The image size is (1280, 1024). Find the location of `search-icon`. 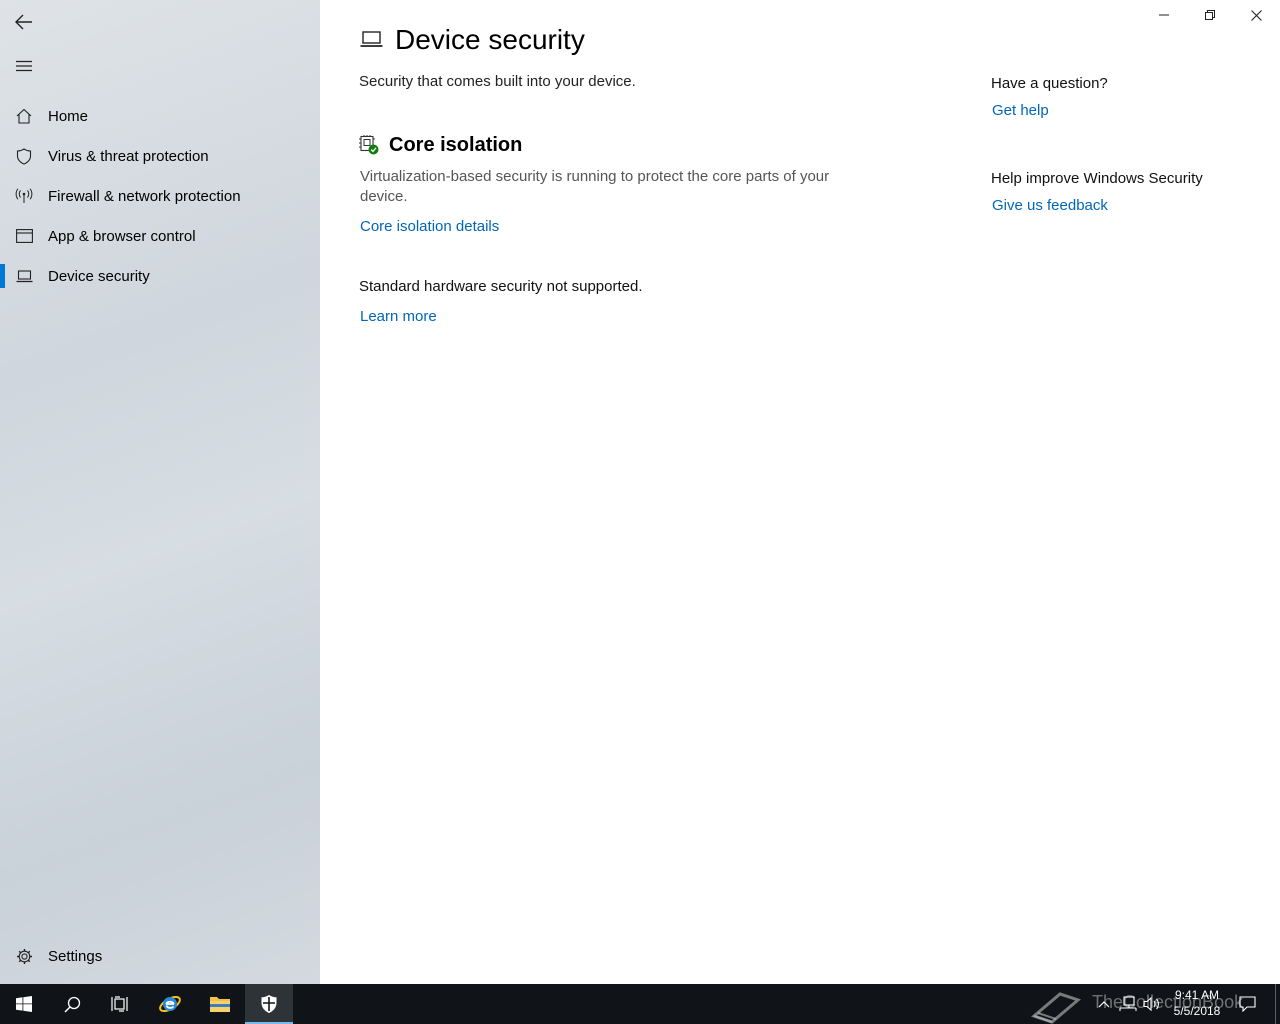

search-icon is located at coordinates (71, 1004).